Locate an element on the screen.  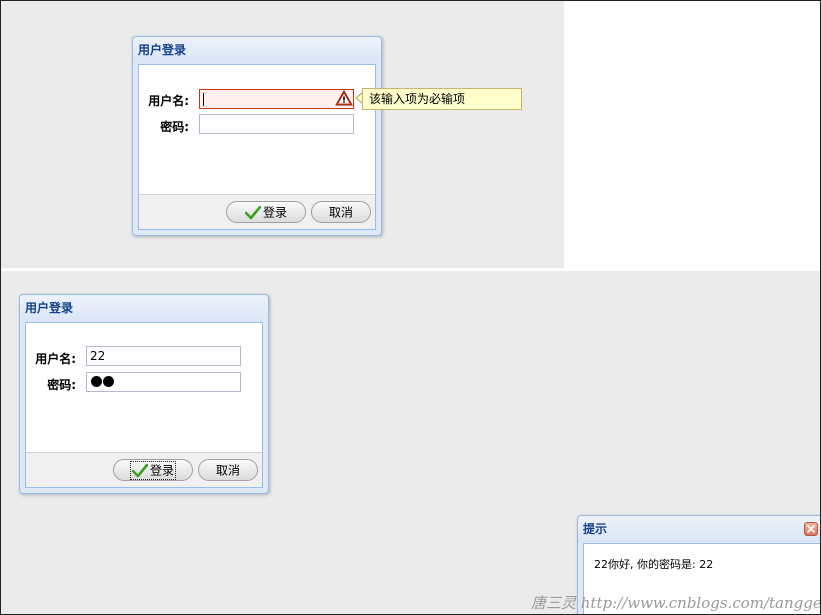
top-login-form-body: 用户名: 密码: 登录 取消 is located at coordinates (257, 147).